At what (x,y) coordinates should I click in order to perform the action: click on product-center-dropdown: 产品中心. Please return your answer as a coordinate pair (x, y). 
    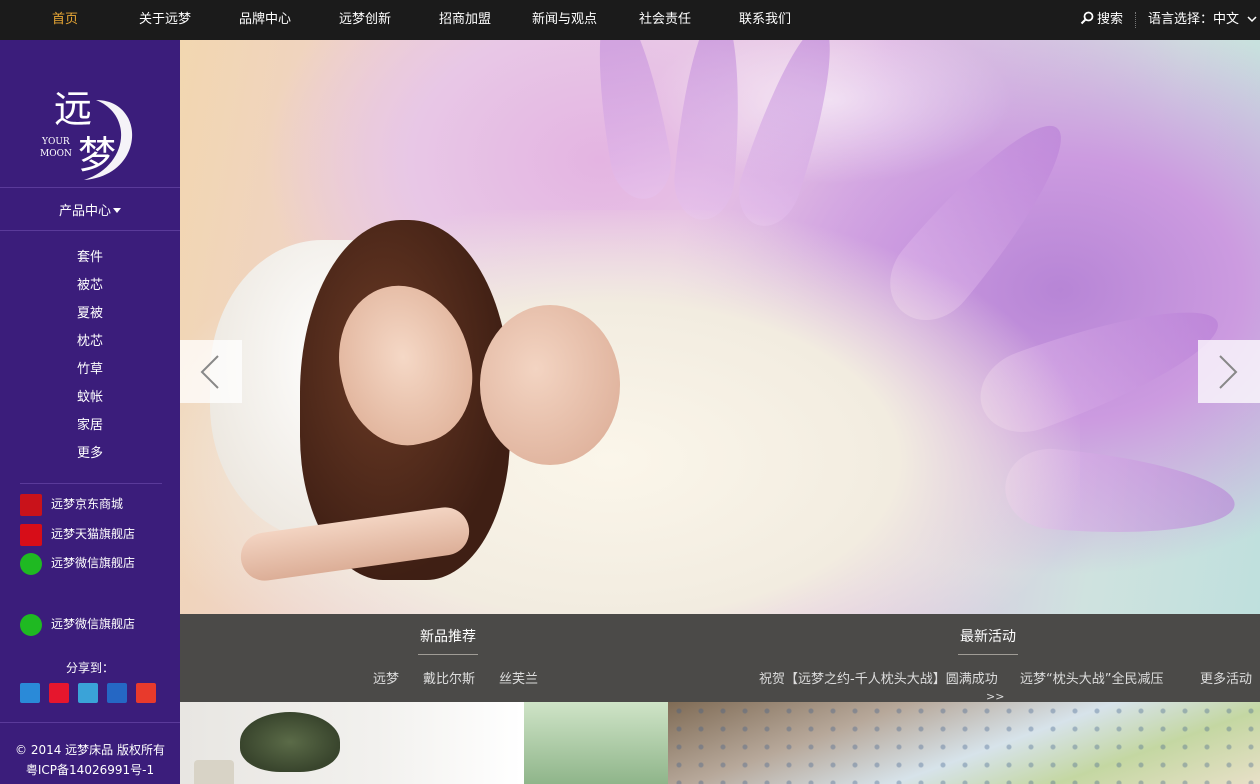
    Looking at the image, I should click on (90, 209).